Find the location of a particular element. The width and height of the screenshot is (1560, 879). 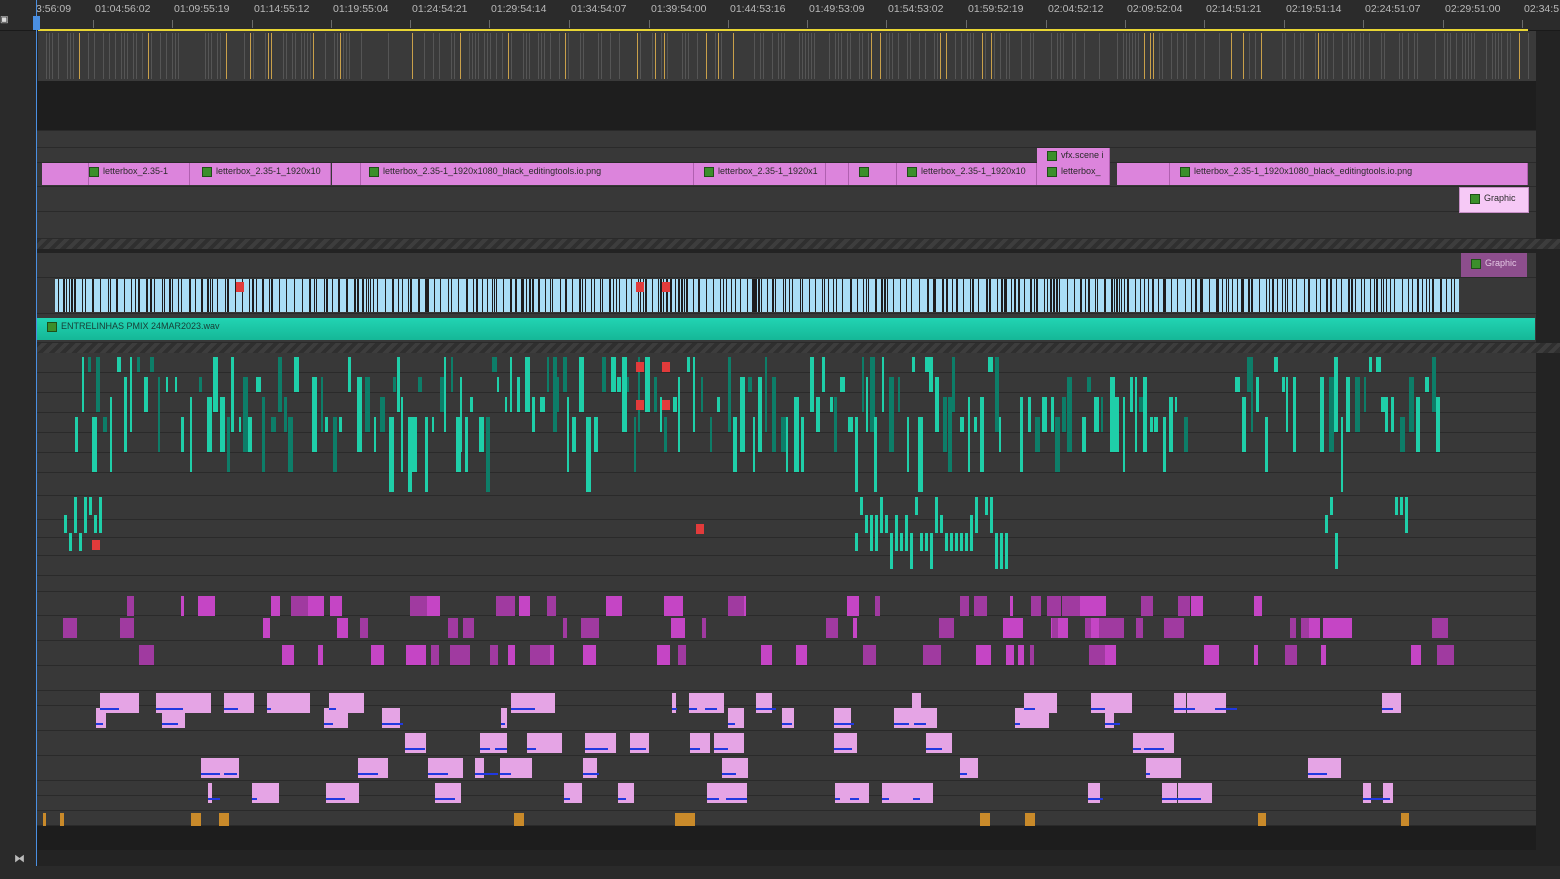

playhead is located at coordinates (36, 439).